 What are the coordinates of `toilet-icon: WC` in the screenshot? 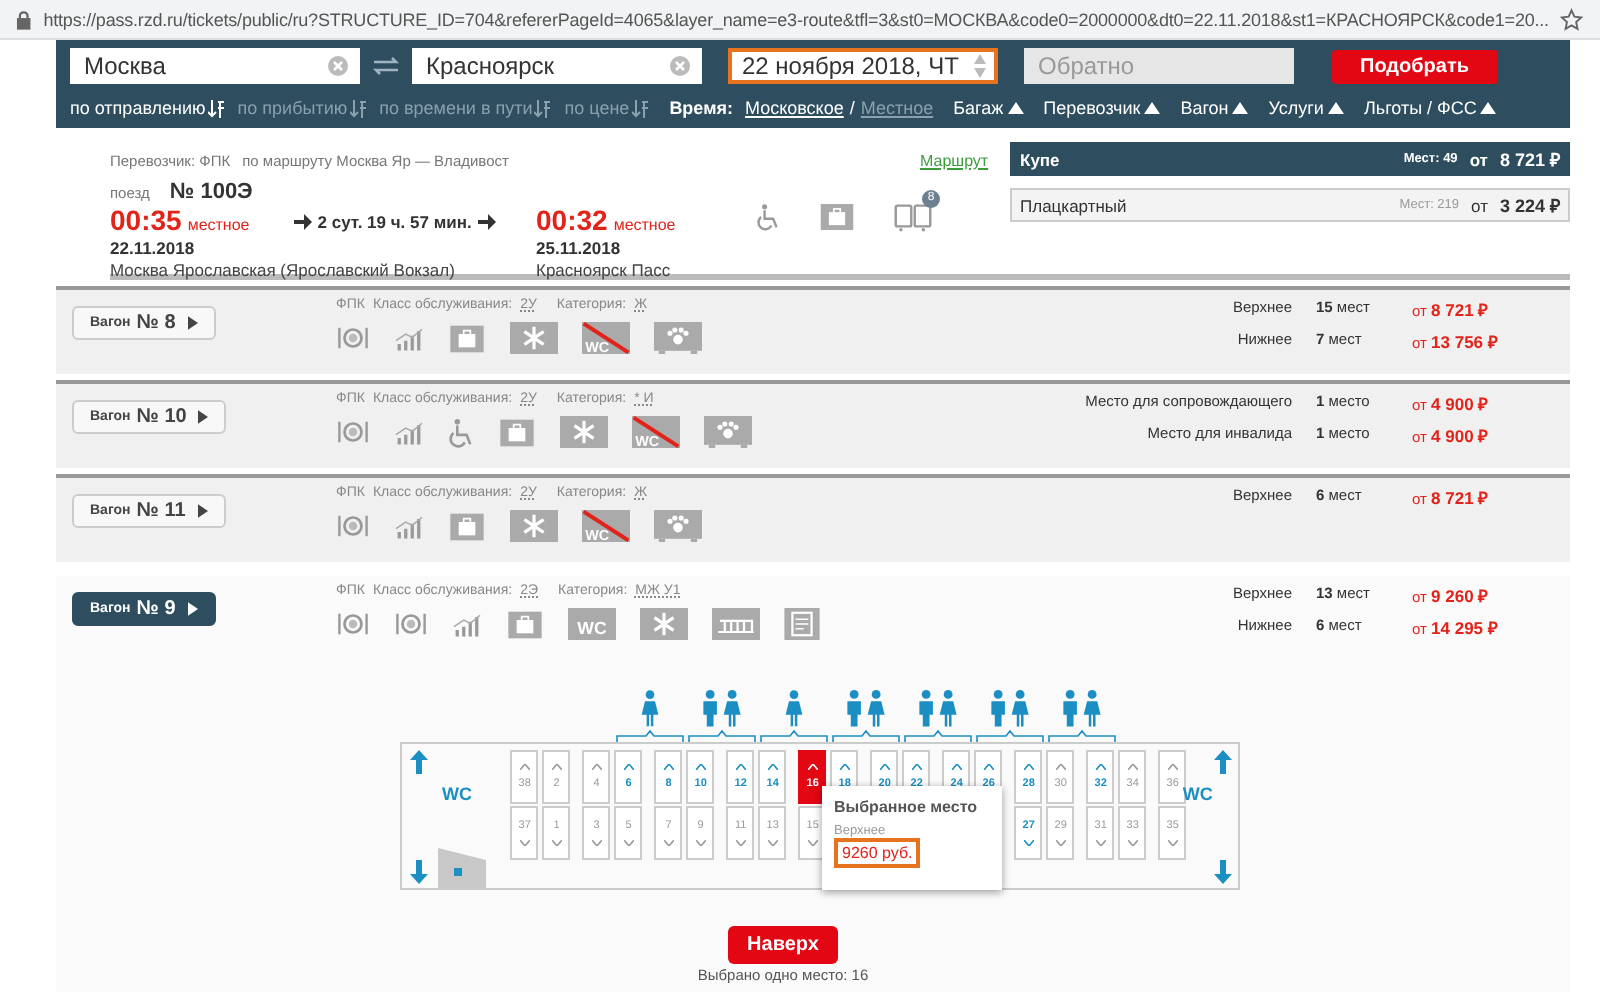 It's located at (592, 624).